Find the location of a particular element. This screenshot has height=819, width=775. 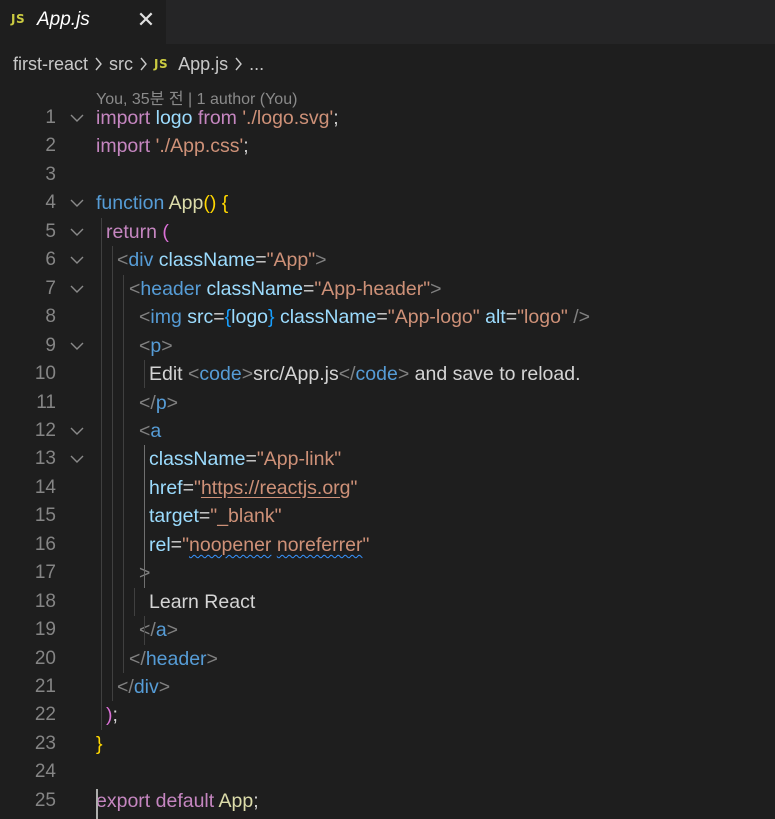

code-text: </div> is located at coordinates (143, 687).